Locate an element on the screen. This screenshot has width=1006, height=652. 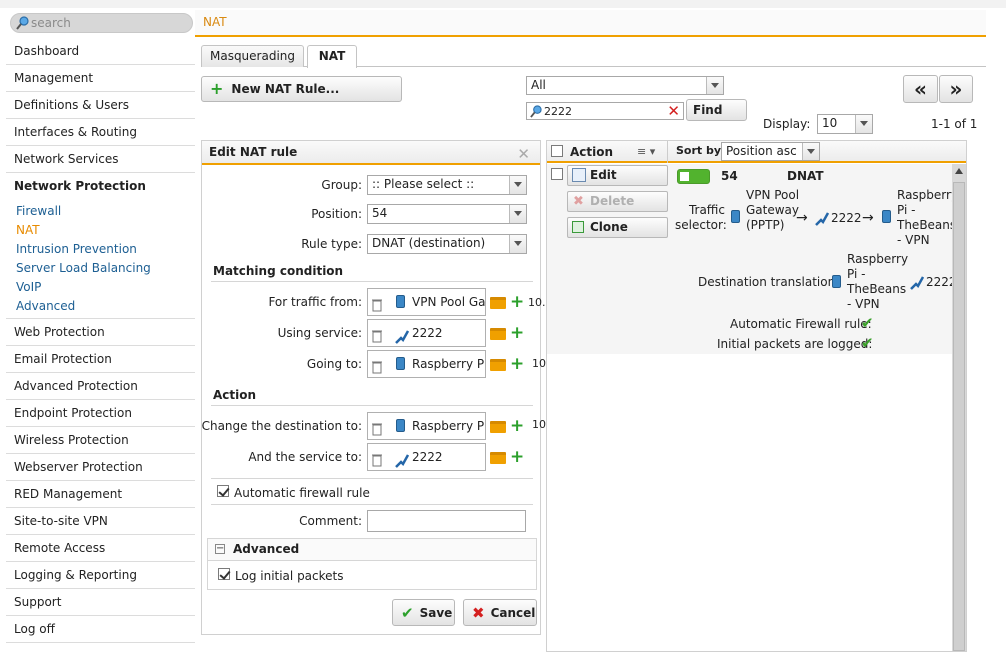
subnav-intrusion-prevention: Intrusion Prevention is located at coordinates (100, 249).